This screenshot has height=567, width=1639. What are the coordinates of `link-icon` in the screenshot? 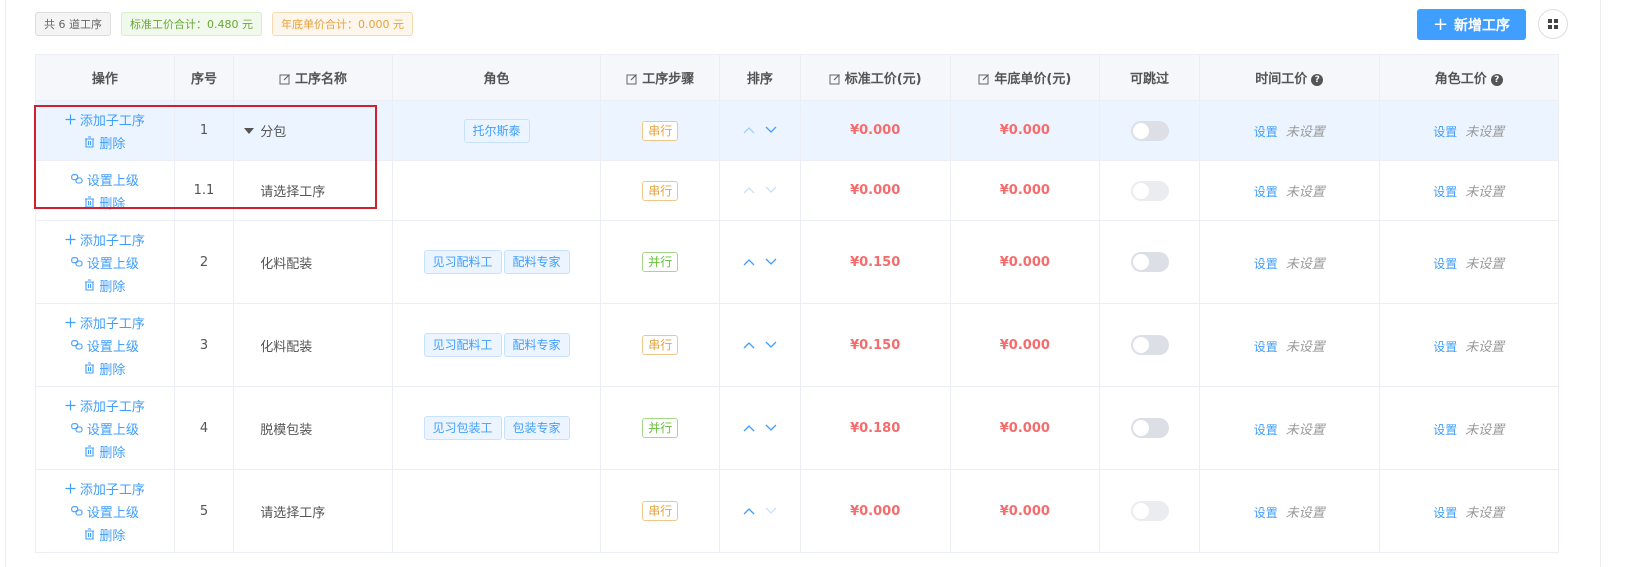 It's located at (77, 345).